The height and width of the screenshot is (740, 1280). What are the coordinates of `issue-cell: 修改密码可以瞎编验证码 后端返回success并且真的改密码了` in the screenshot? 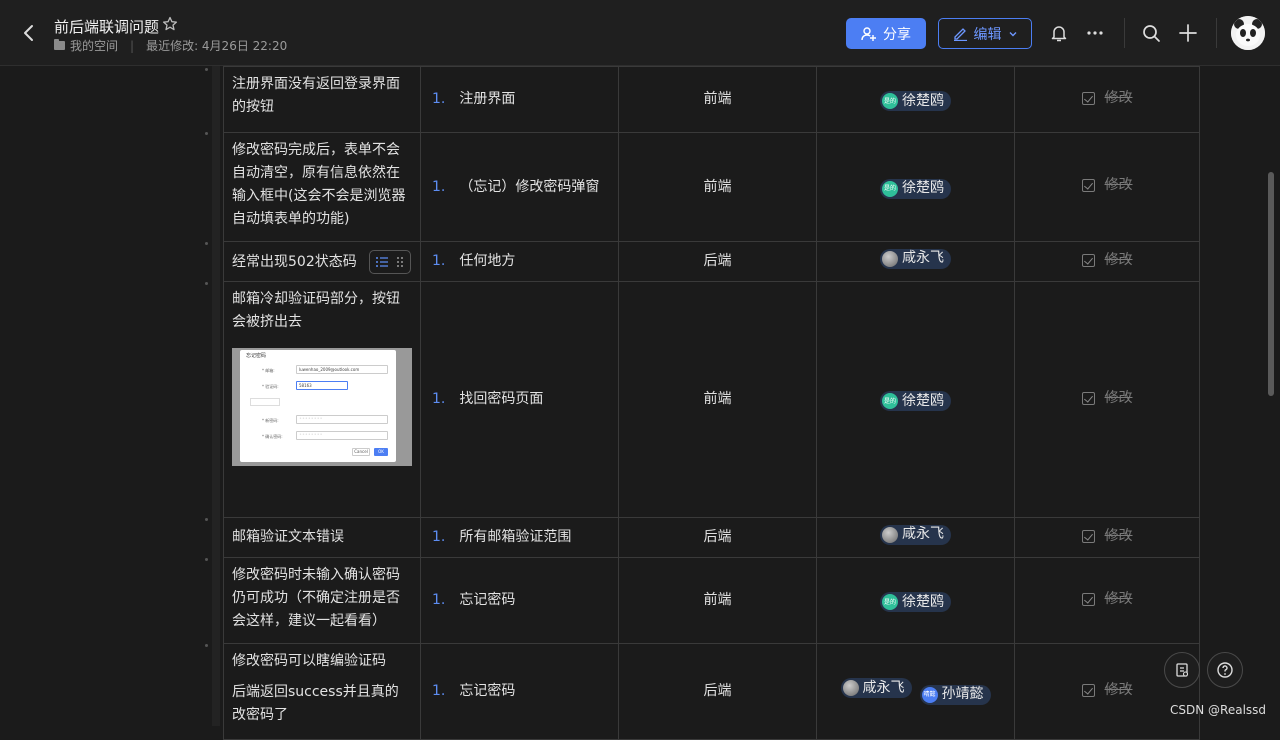 It's located at (322, 691).